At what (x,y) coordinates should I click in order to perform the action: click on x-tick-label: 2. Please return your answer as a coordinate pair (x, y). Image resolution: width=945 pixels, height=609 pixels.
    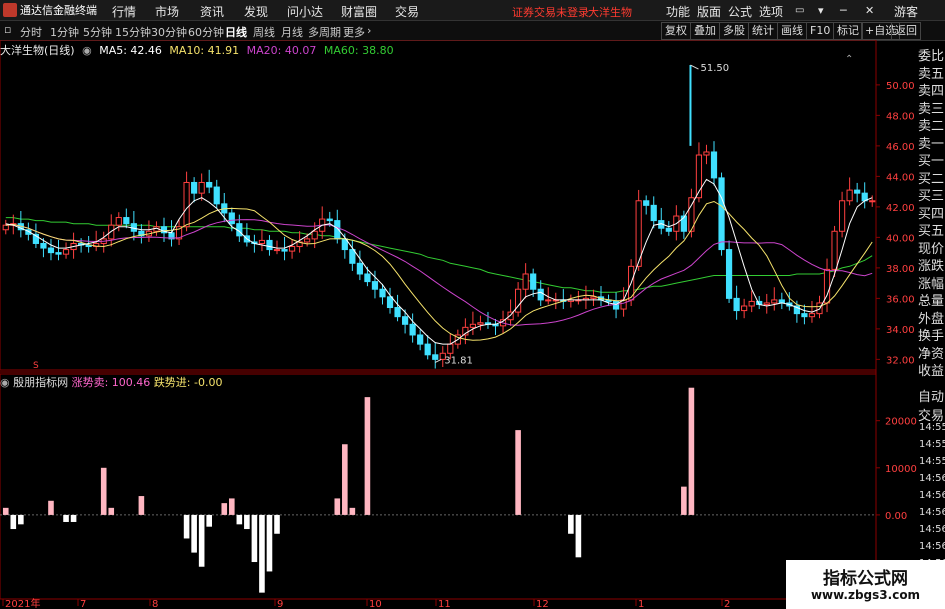
    Looking at the image, I should click on (727, 604).